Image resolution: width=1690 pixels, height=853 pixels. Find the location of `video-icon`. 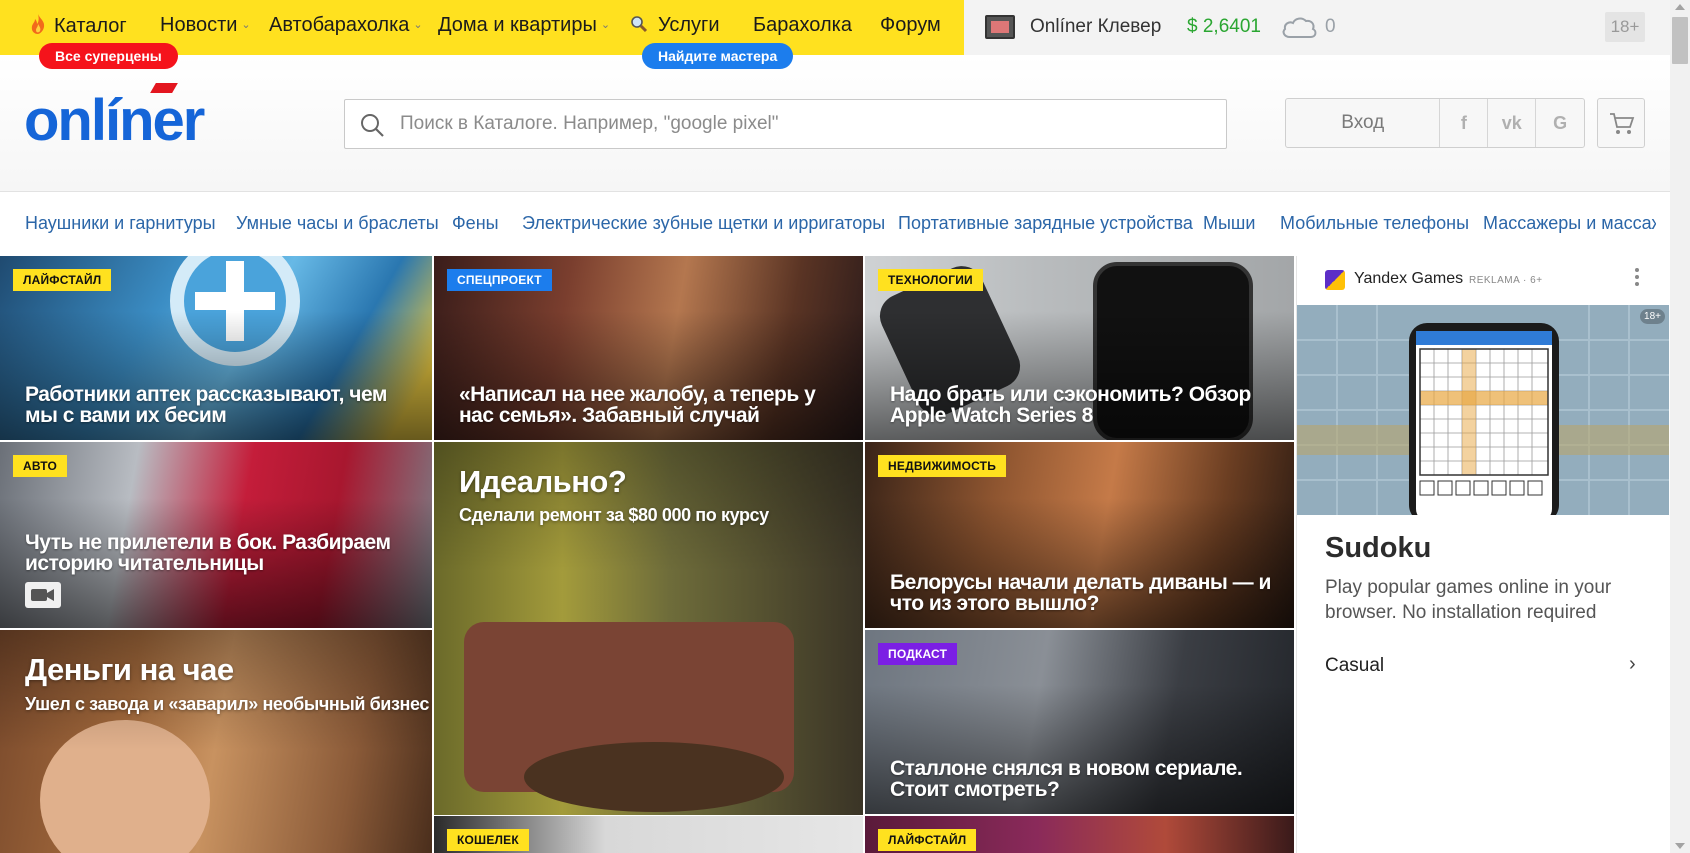

video-icon is located at coordinates (43, 595).